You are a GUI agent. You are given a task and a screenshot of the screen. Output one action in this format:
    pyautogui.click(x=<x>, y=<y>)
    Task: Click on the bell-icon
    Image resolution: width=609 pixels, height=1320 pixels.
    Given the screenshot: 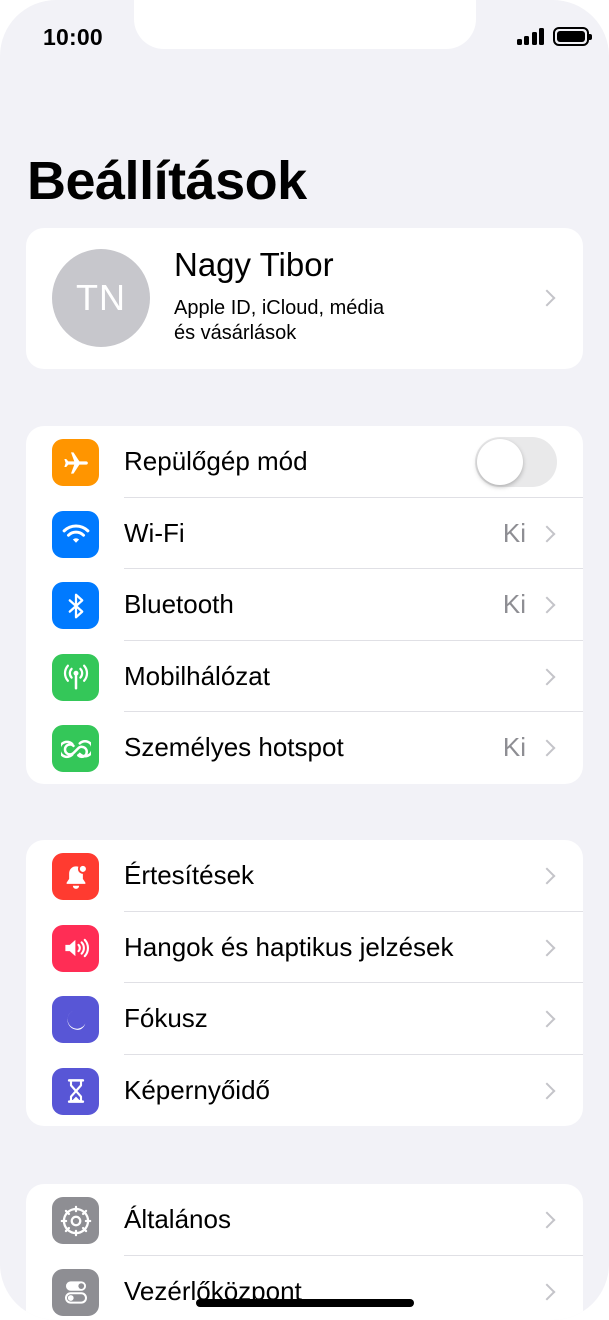 What is the action you would take?
    pyautogui.click(x=75, y=876)
    